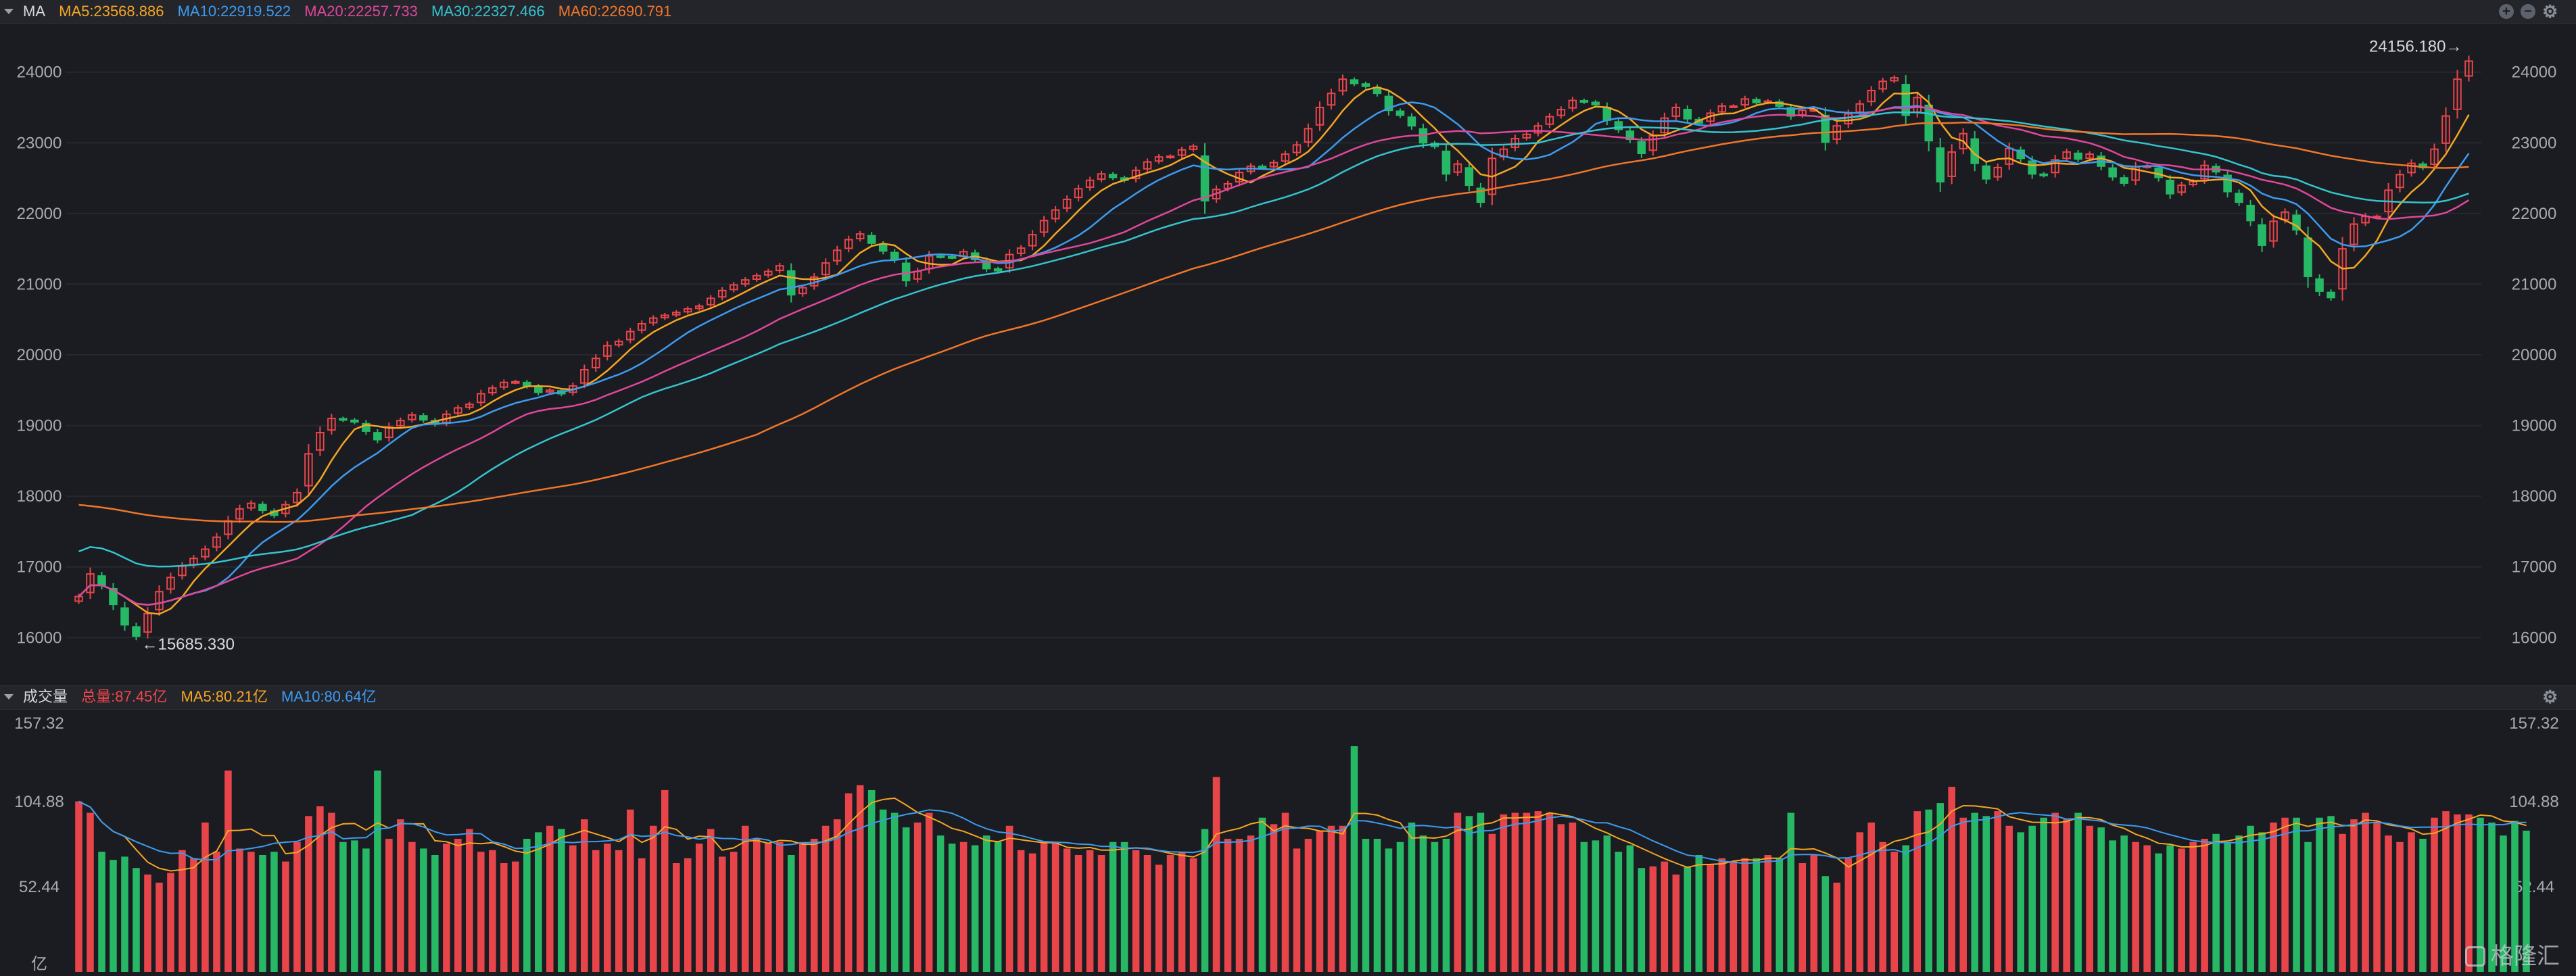 The width and height of the screenshot is (2576, 976). What do you see at coordinates (2534, 73) in the screenshot?
I see `price-tick-label-right: 24000` at bounding box center [2534, 73].